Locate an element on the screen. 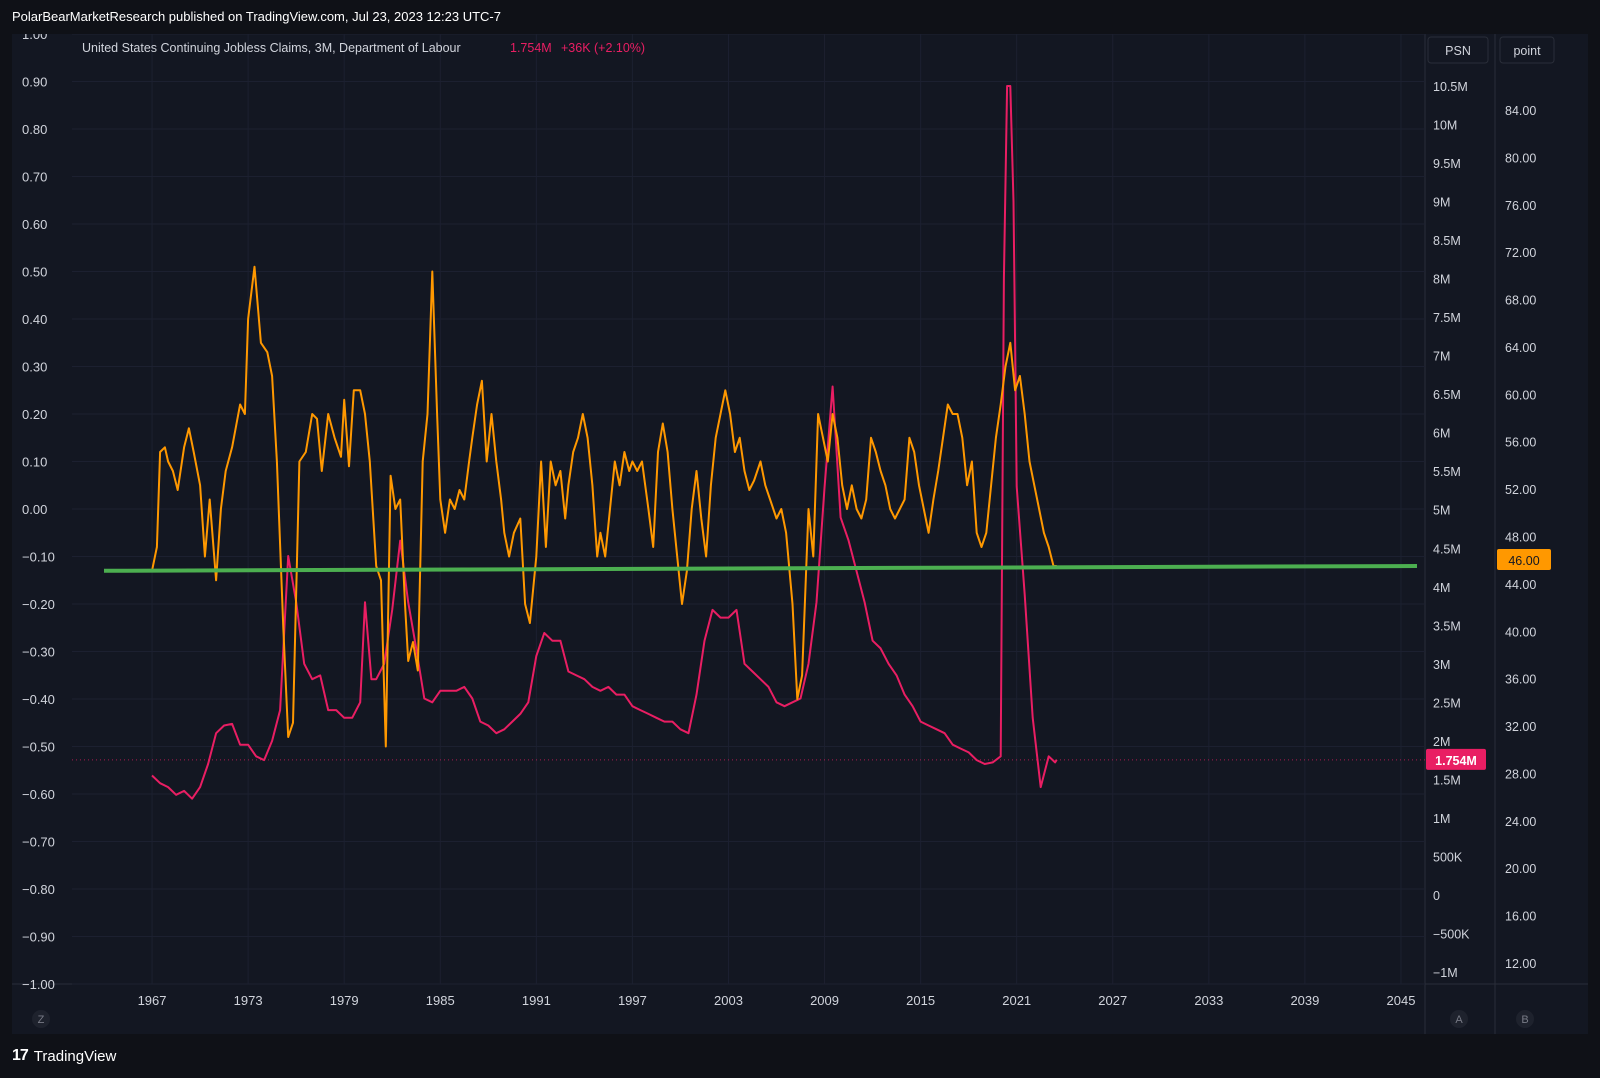  x-tick-label: 2015 is located at coordinates (920, 1000).